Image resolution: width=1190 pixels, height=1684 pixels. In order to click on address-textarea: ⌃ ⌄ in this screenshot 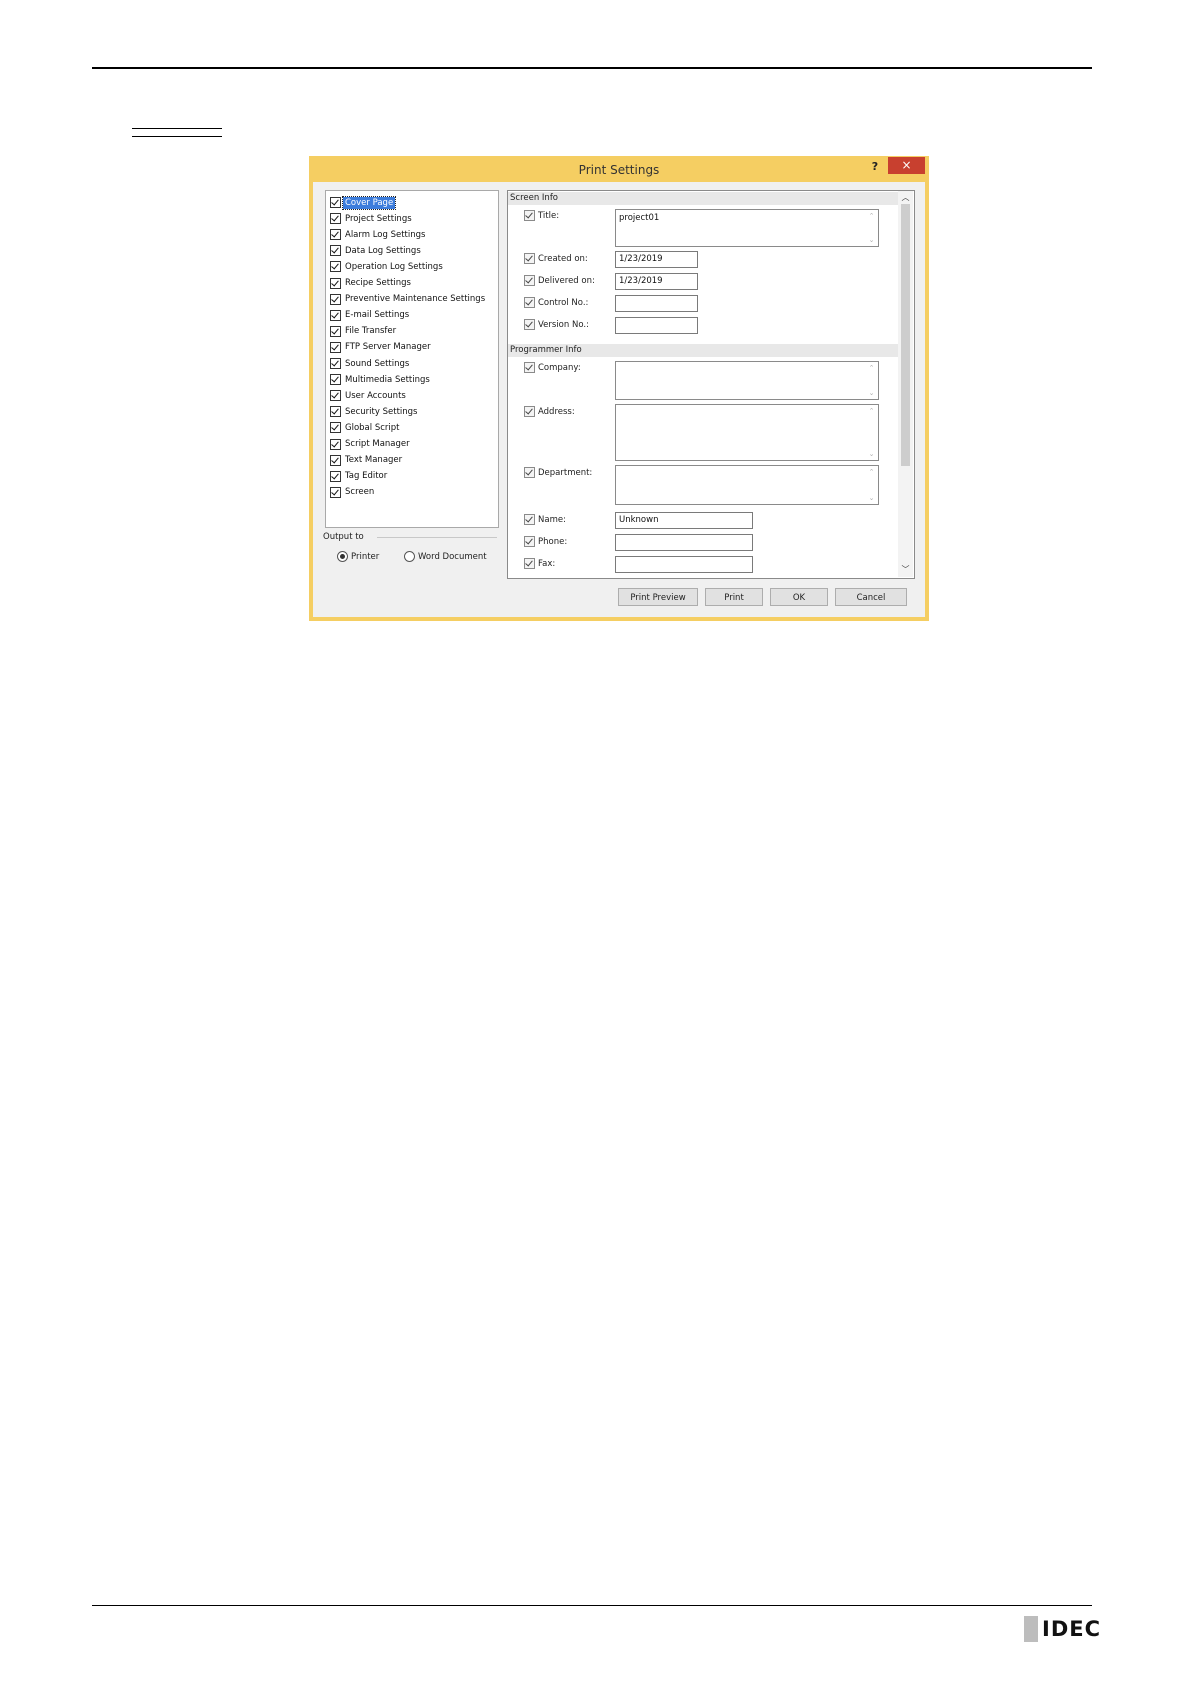, I will do `click(747, 432)`.